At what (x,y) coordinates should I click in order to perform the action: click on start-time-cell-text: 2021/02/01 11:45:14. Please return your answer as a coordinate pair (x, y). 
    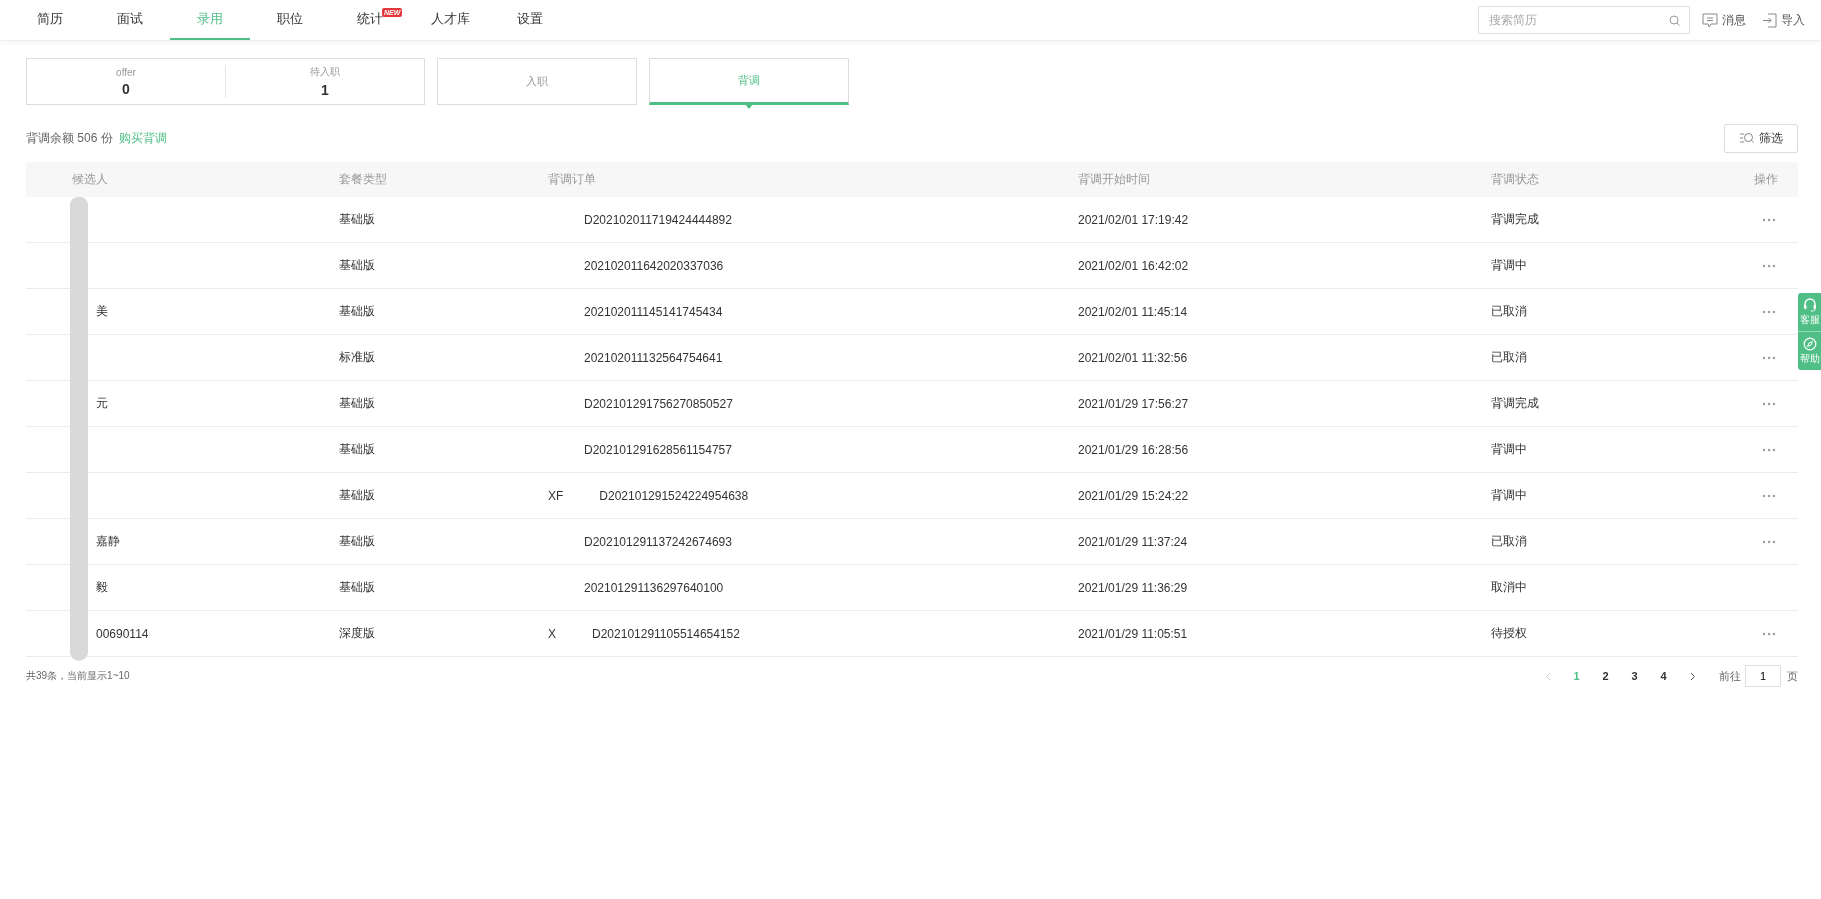
    Looking at the image, I should click on (1133, 311).